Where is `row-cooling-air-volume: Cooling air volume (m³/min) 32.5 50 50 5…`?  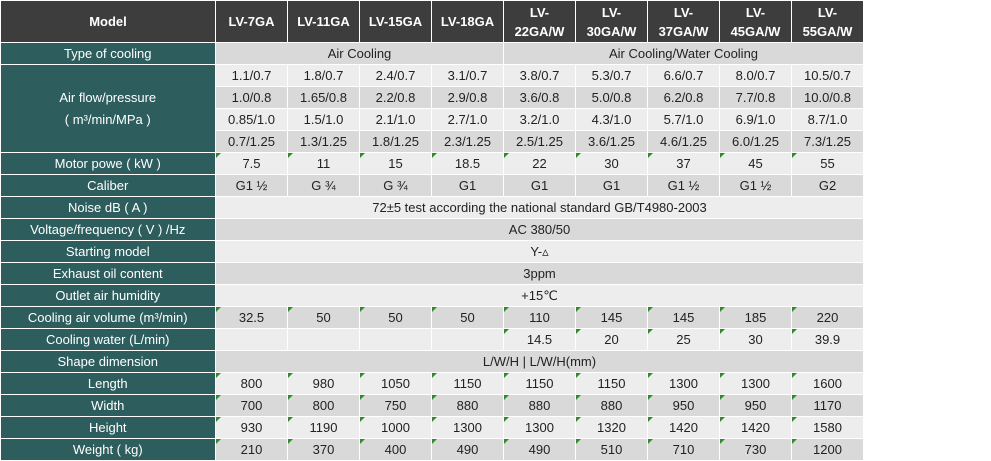
row-cooling-air-volume: Cooling air volume (m³/min) 32.5 50 50 5… is located at coordinates (432, 317).